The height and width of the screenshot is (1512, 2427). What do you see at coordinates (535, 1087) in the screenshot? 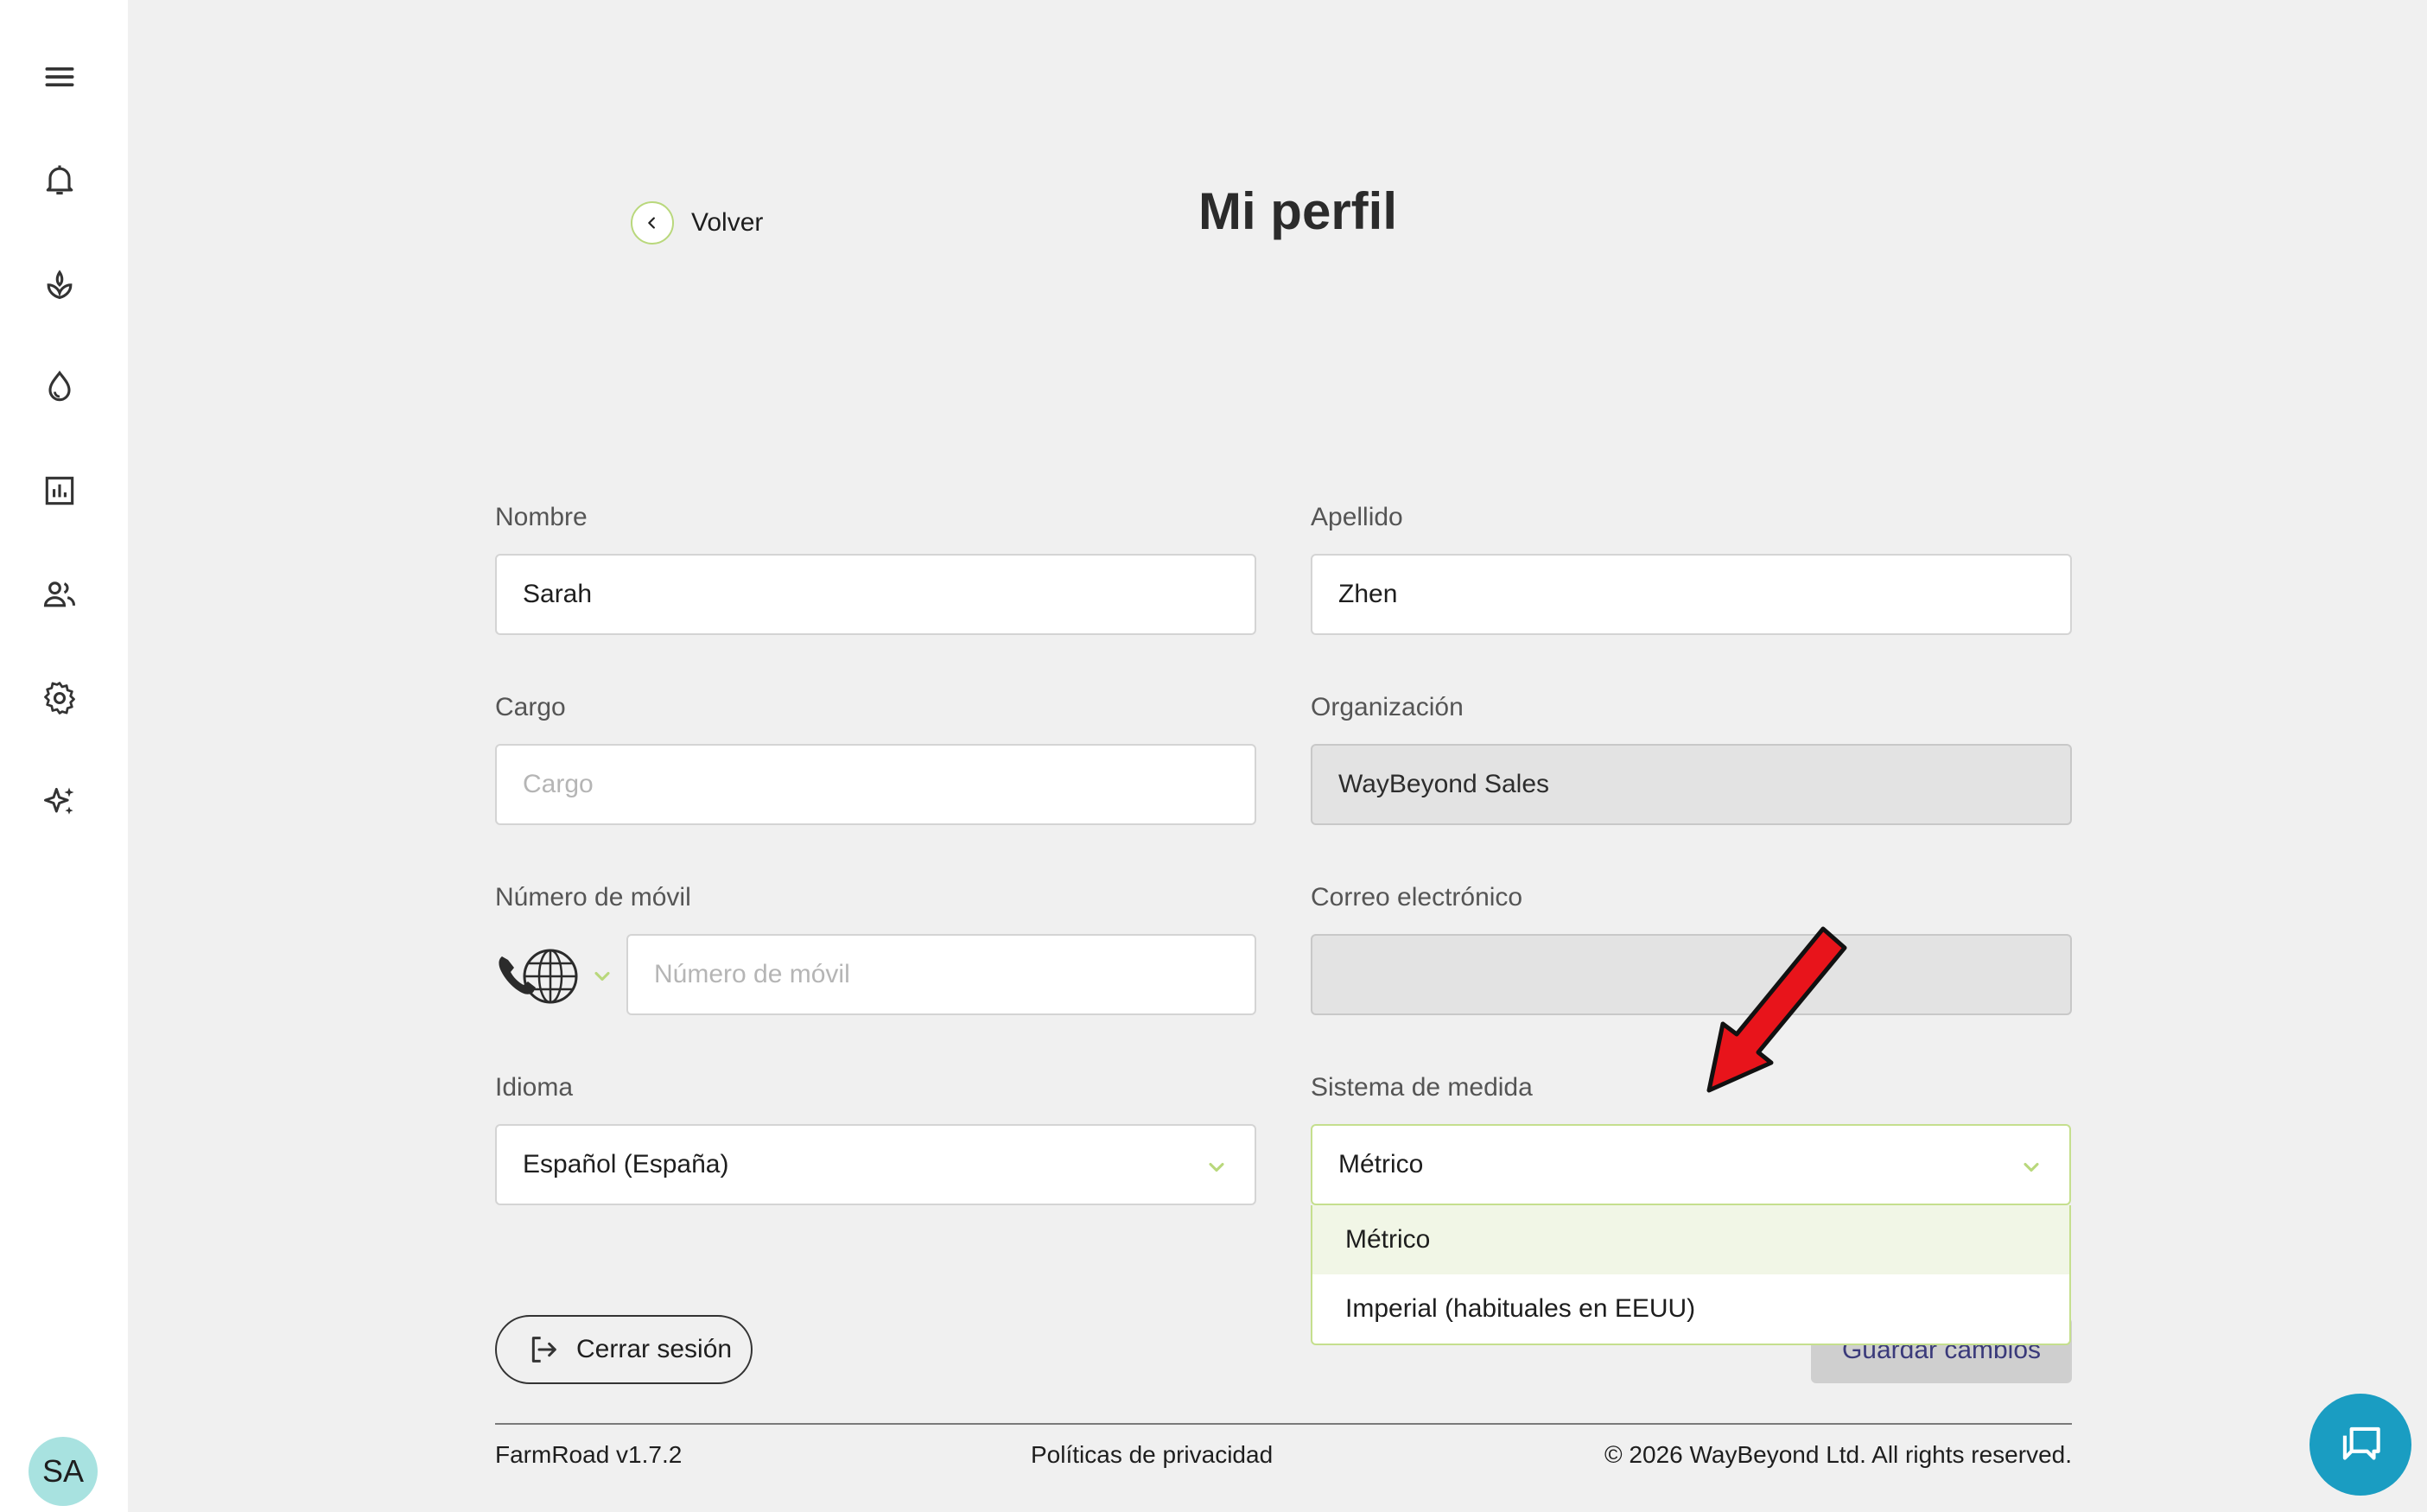
I see `language-label: Idioma` at bounding box center [535, 1087].